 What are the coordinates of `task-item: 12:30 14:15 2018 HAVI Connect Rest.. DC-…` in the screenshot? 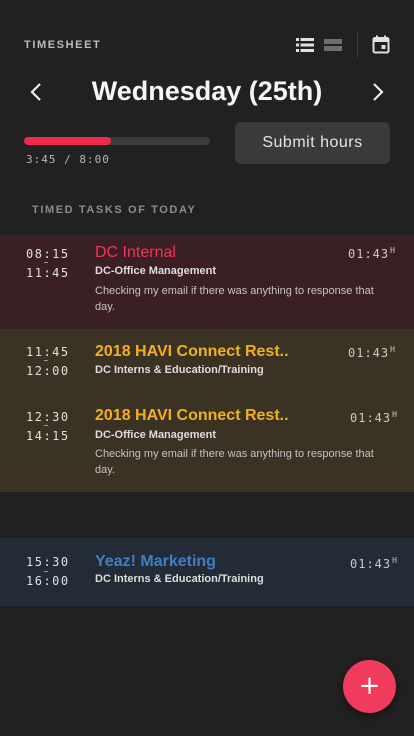 It's located at (207, 443).